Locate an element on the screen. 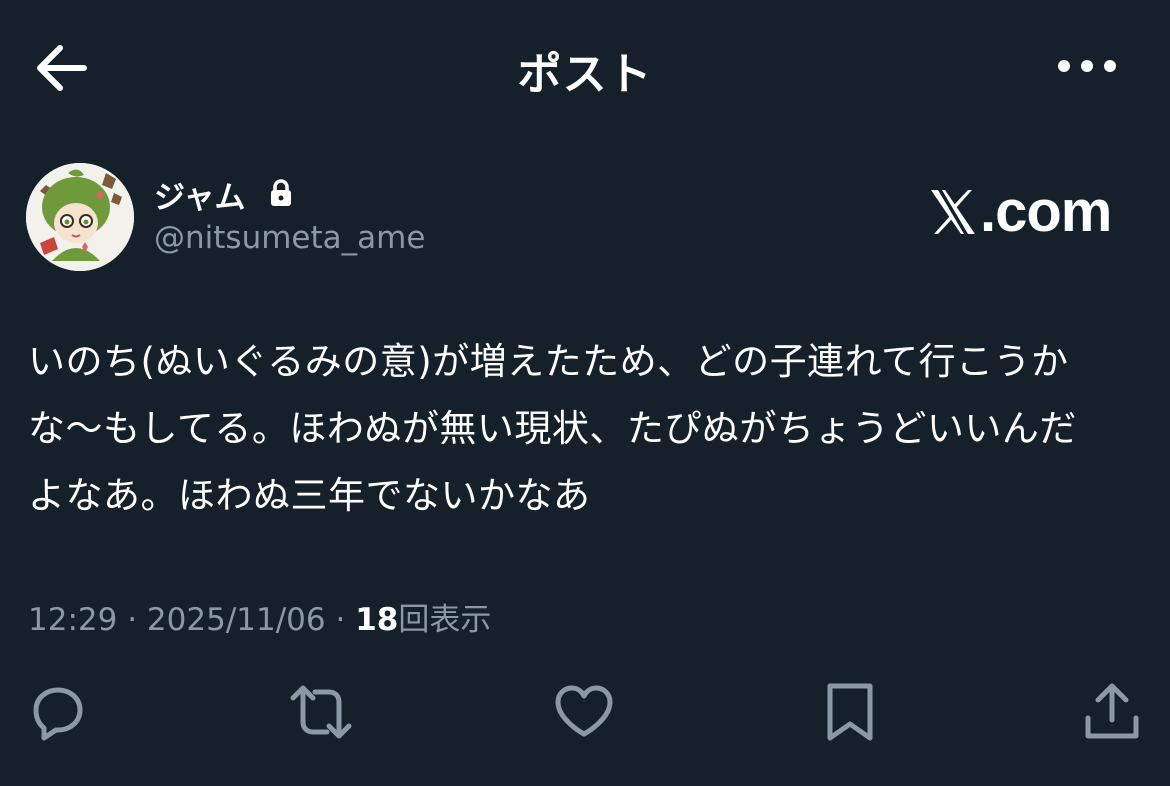 This screenshot has width=1170, height=786. avatar is located at coordinates (80, 217).